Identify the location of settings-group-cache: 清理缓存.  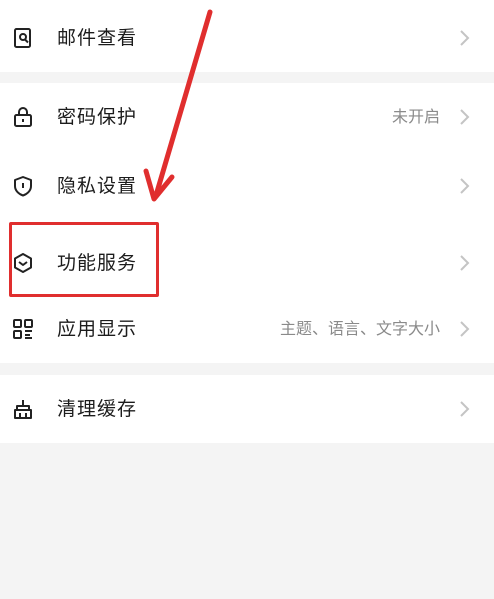
(247, 409).